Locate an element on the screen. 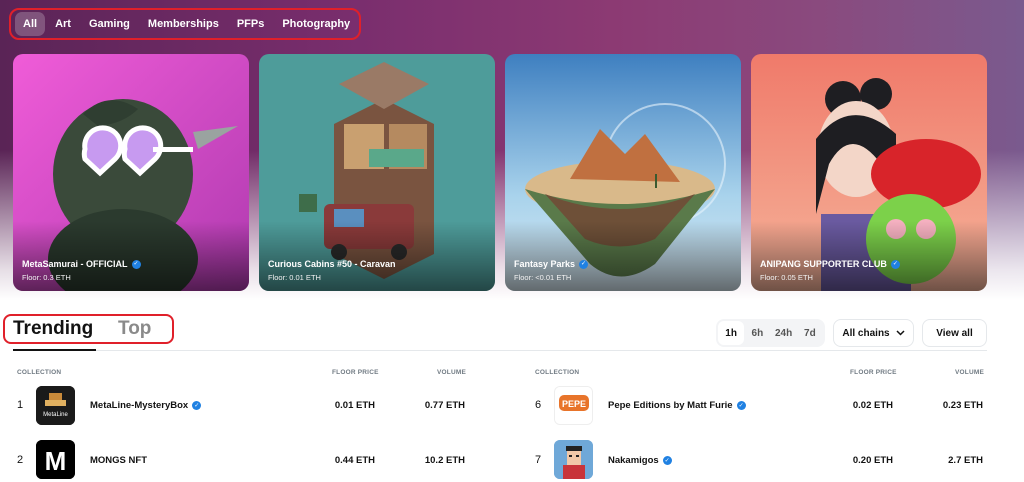 The height and width of the screenshot is (482, 1024). volume: 2.7 ETH is located at coordinates (965, 460).